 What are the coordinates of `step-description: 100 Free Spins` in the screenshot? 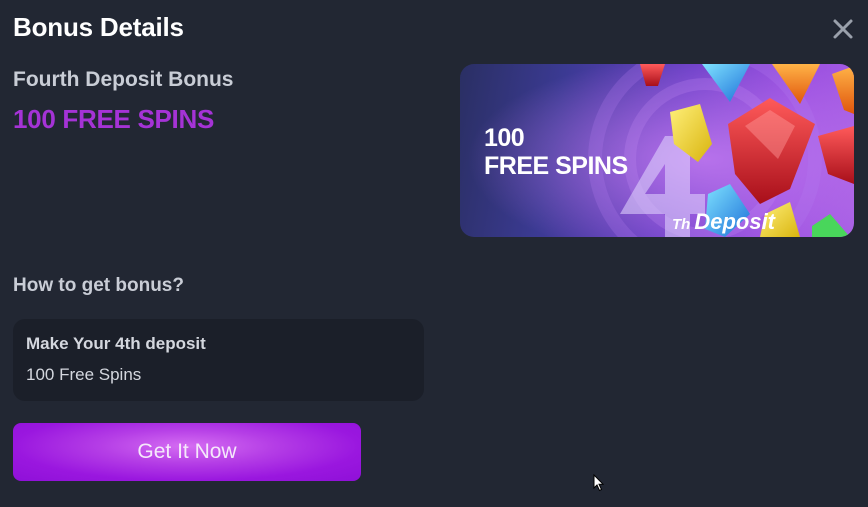 It's located at (84, 374).